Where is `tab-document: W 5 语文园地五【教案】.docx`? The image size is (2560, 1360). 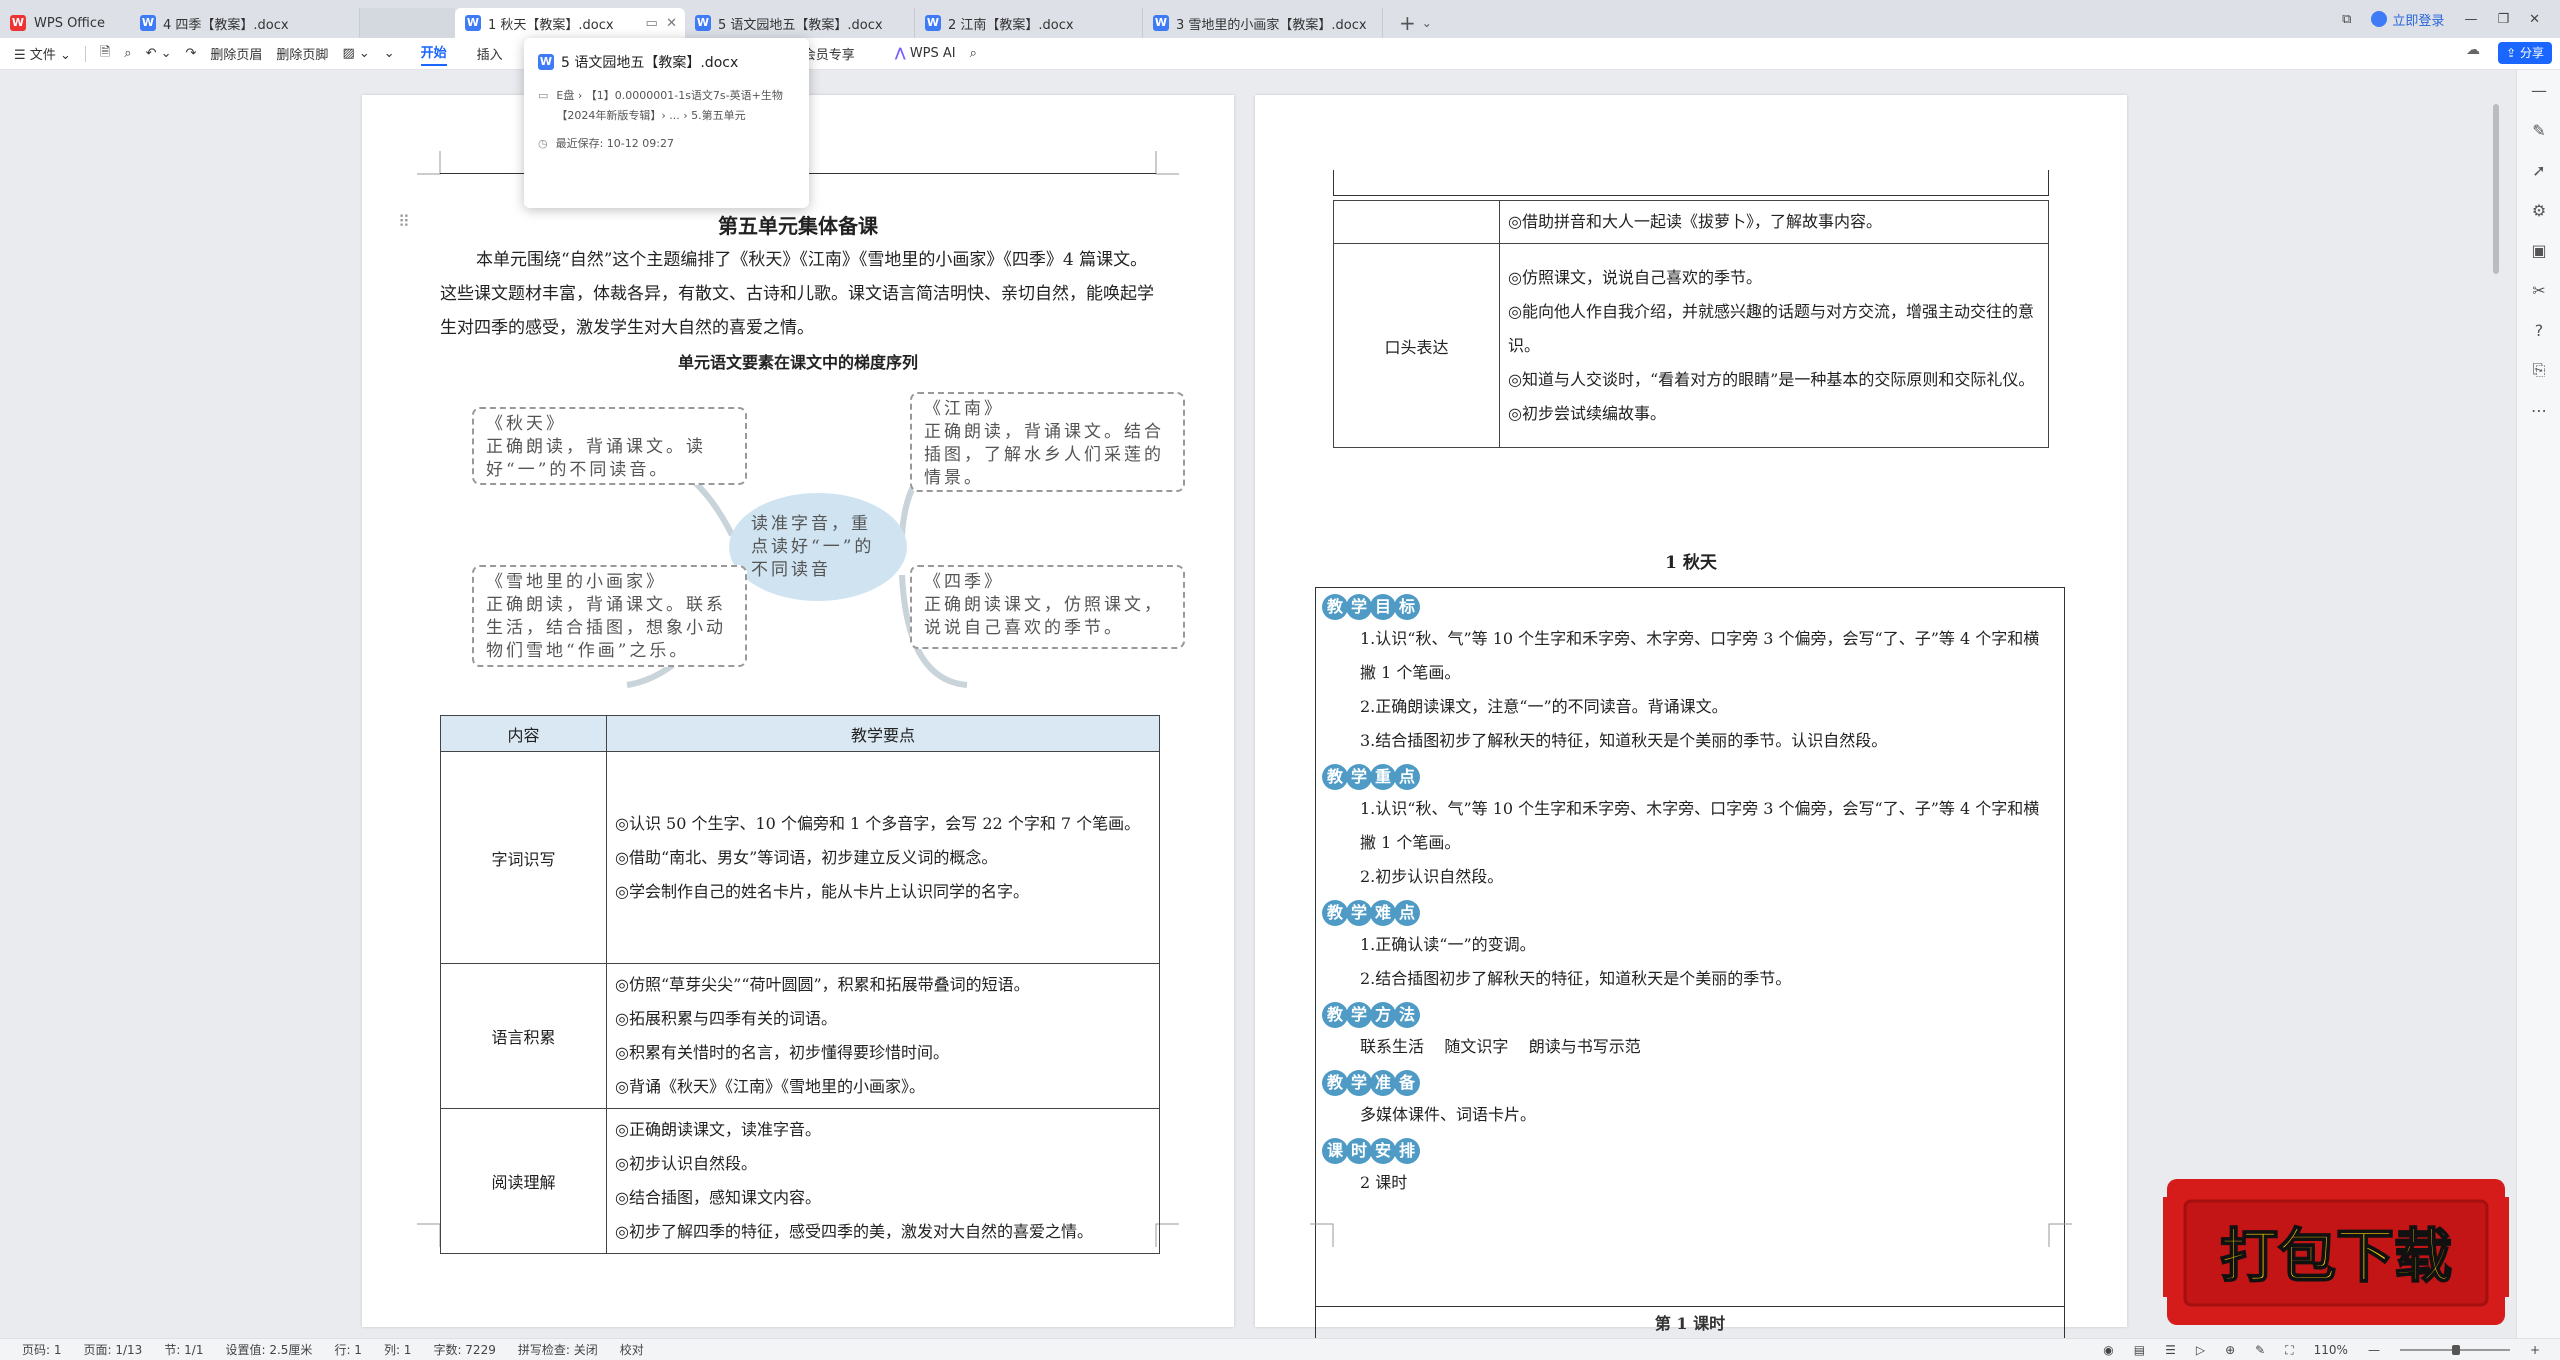
tab-document: W 5 语文园地五【教案】.docx is located at coordinates (800, 23).